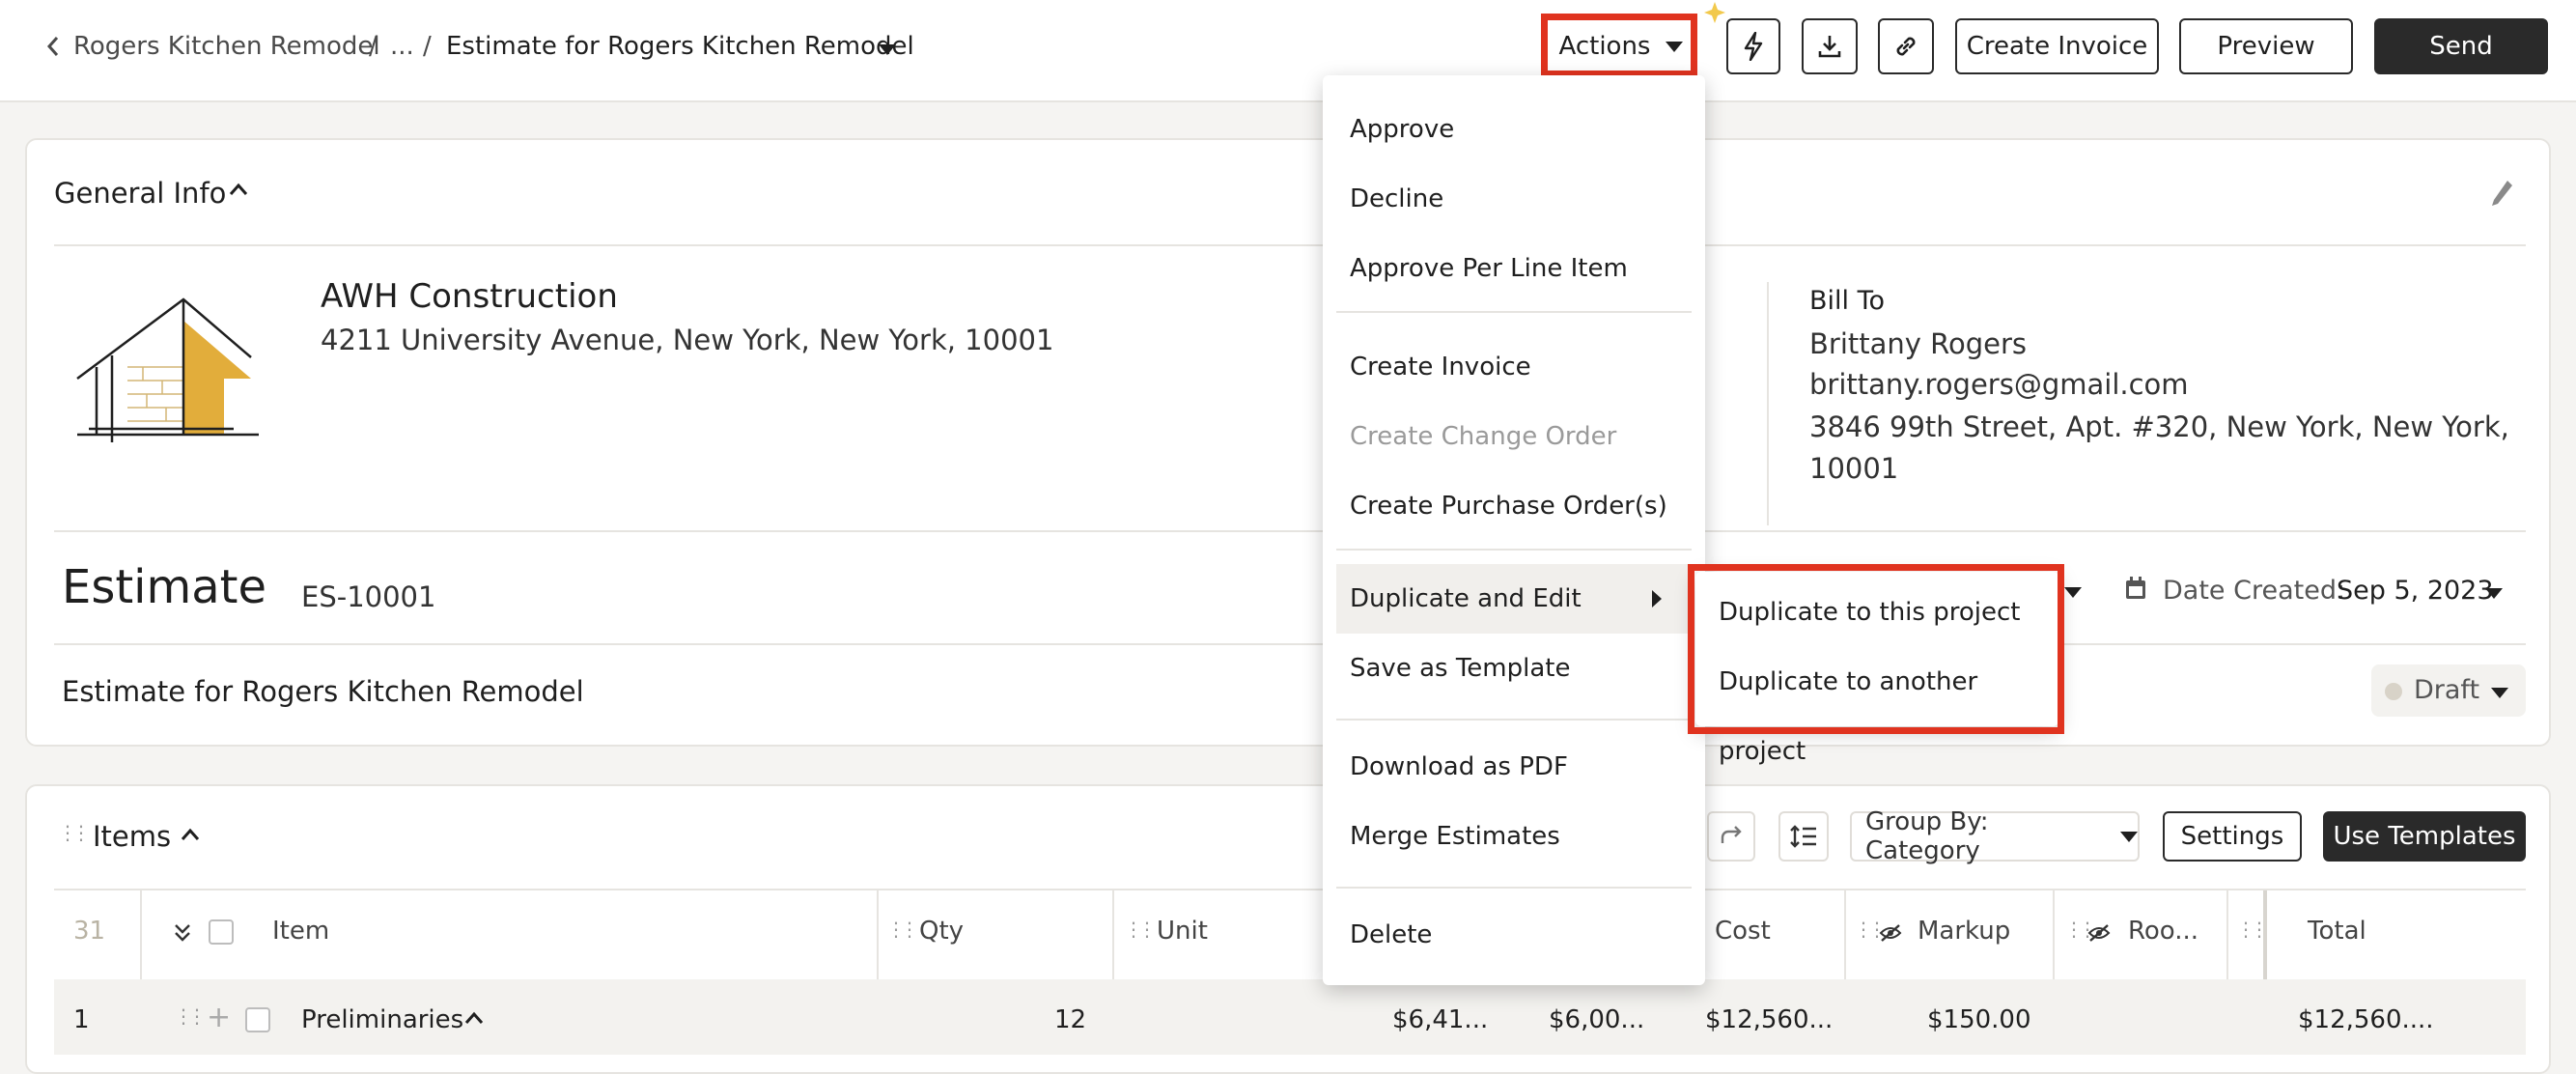 The image size is (2576, 1074). What do you see at coordinates (1514, 199) in the screenshot?
I see `menu-item-decline: Decline` at bounding box center [1514, 199].